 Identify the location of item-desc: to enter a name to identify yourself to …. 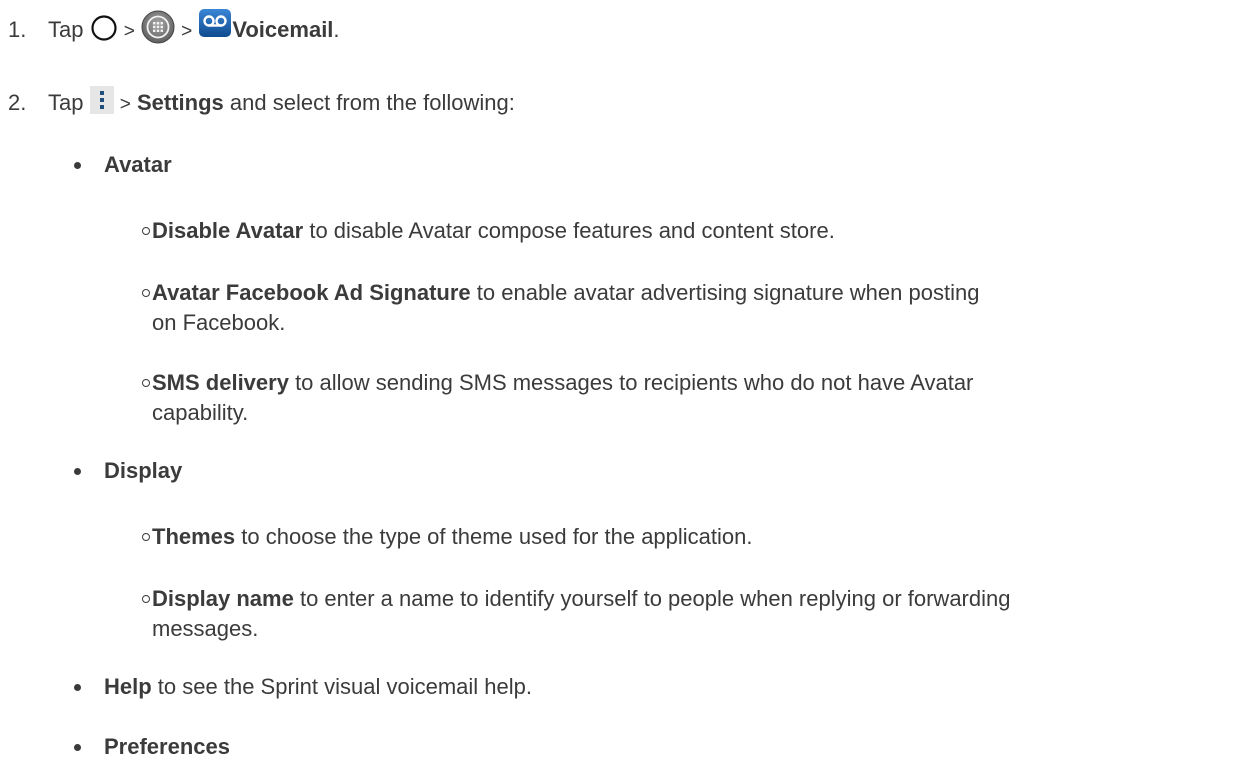
(652, 598).